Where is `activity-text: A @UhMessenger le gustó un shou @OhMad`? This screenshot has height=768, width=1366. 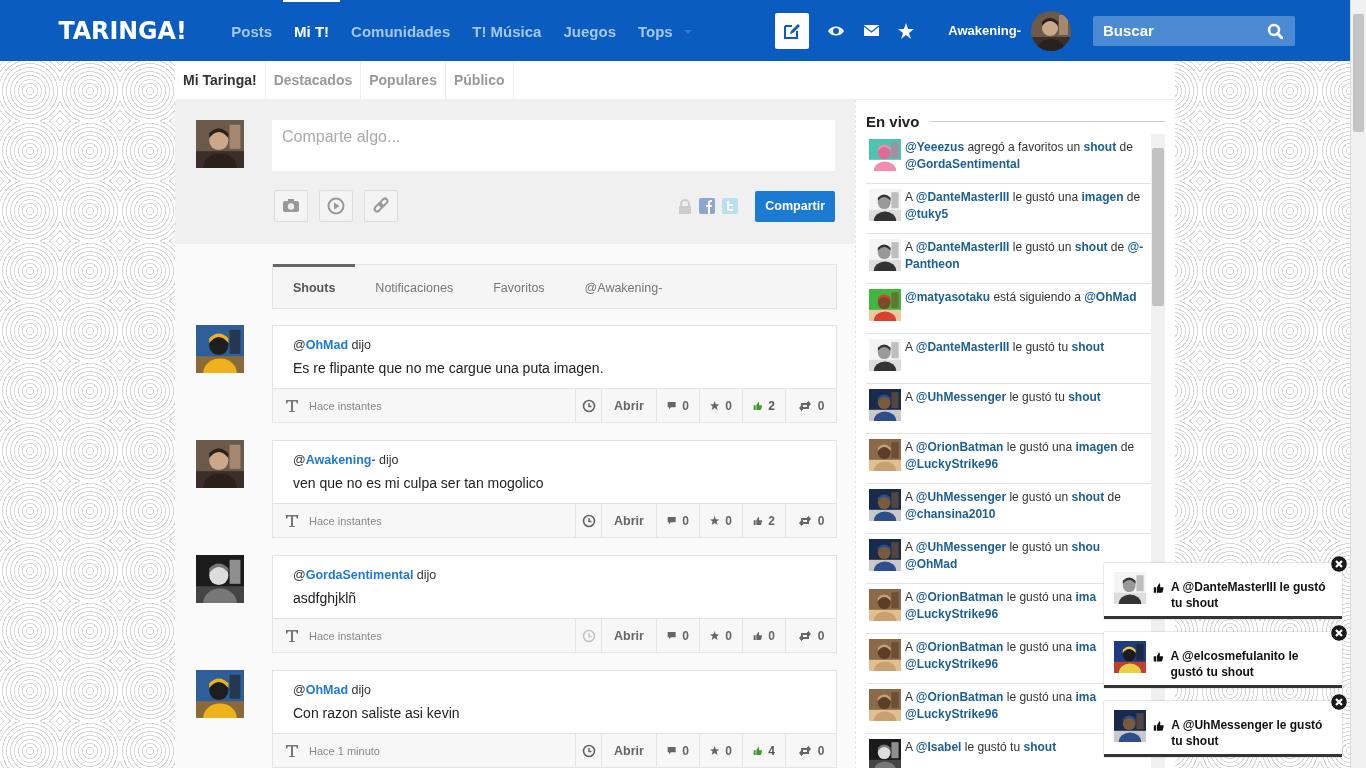
activity-text: A @UhMessenger le gustó un shou @OhMad is located at coordinates (1003, 556).